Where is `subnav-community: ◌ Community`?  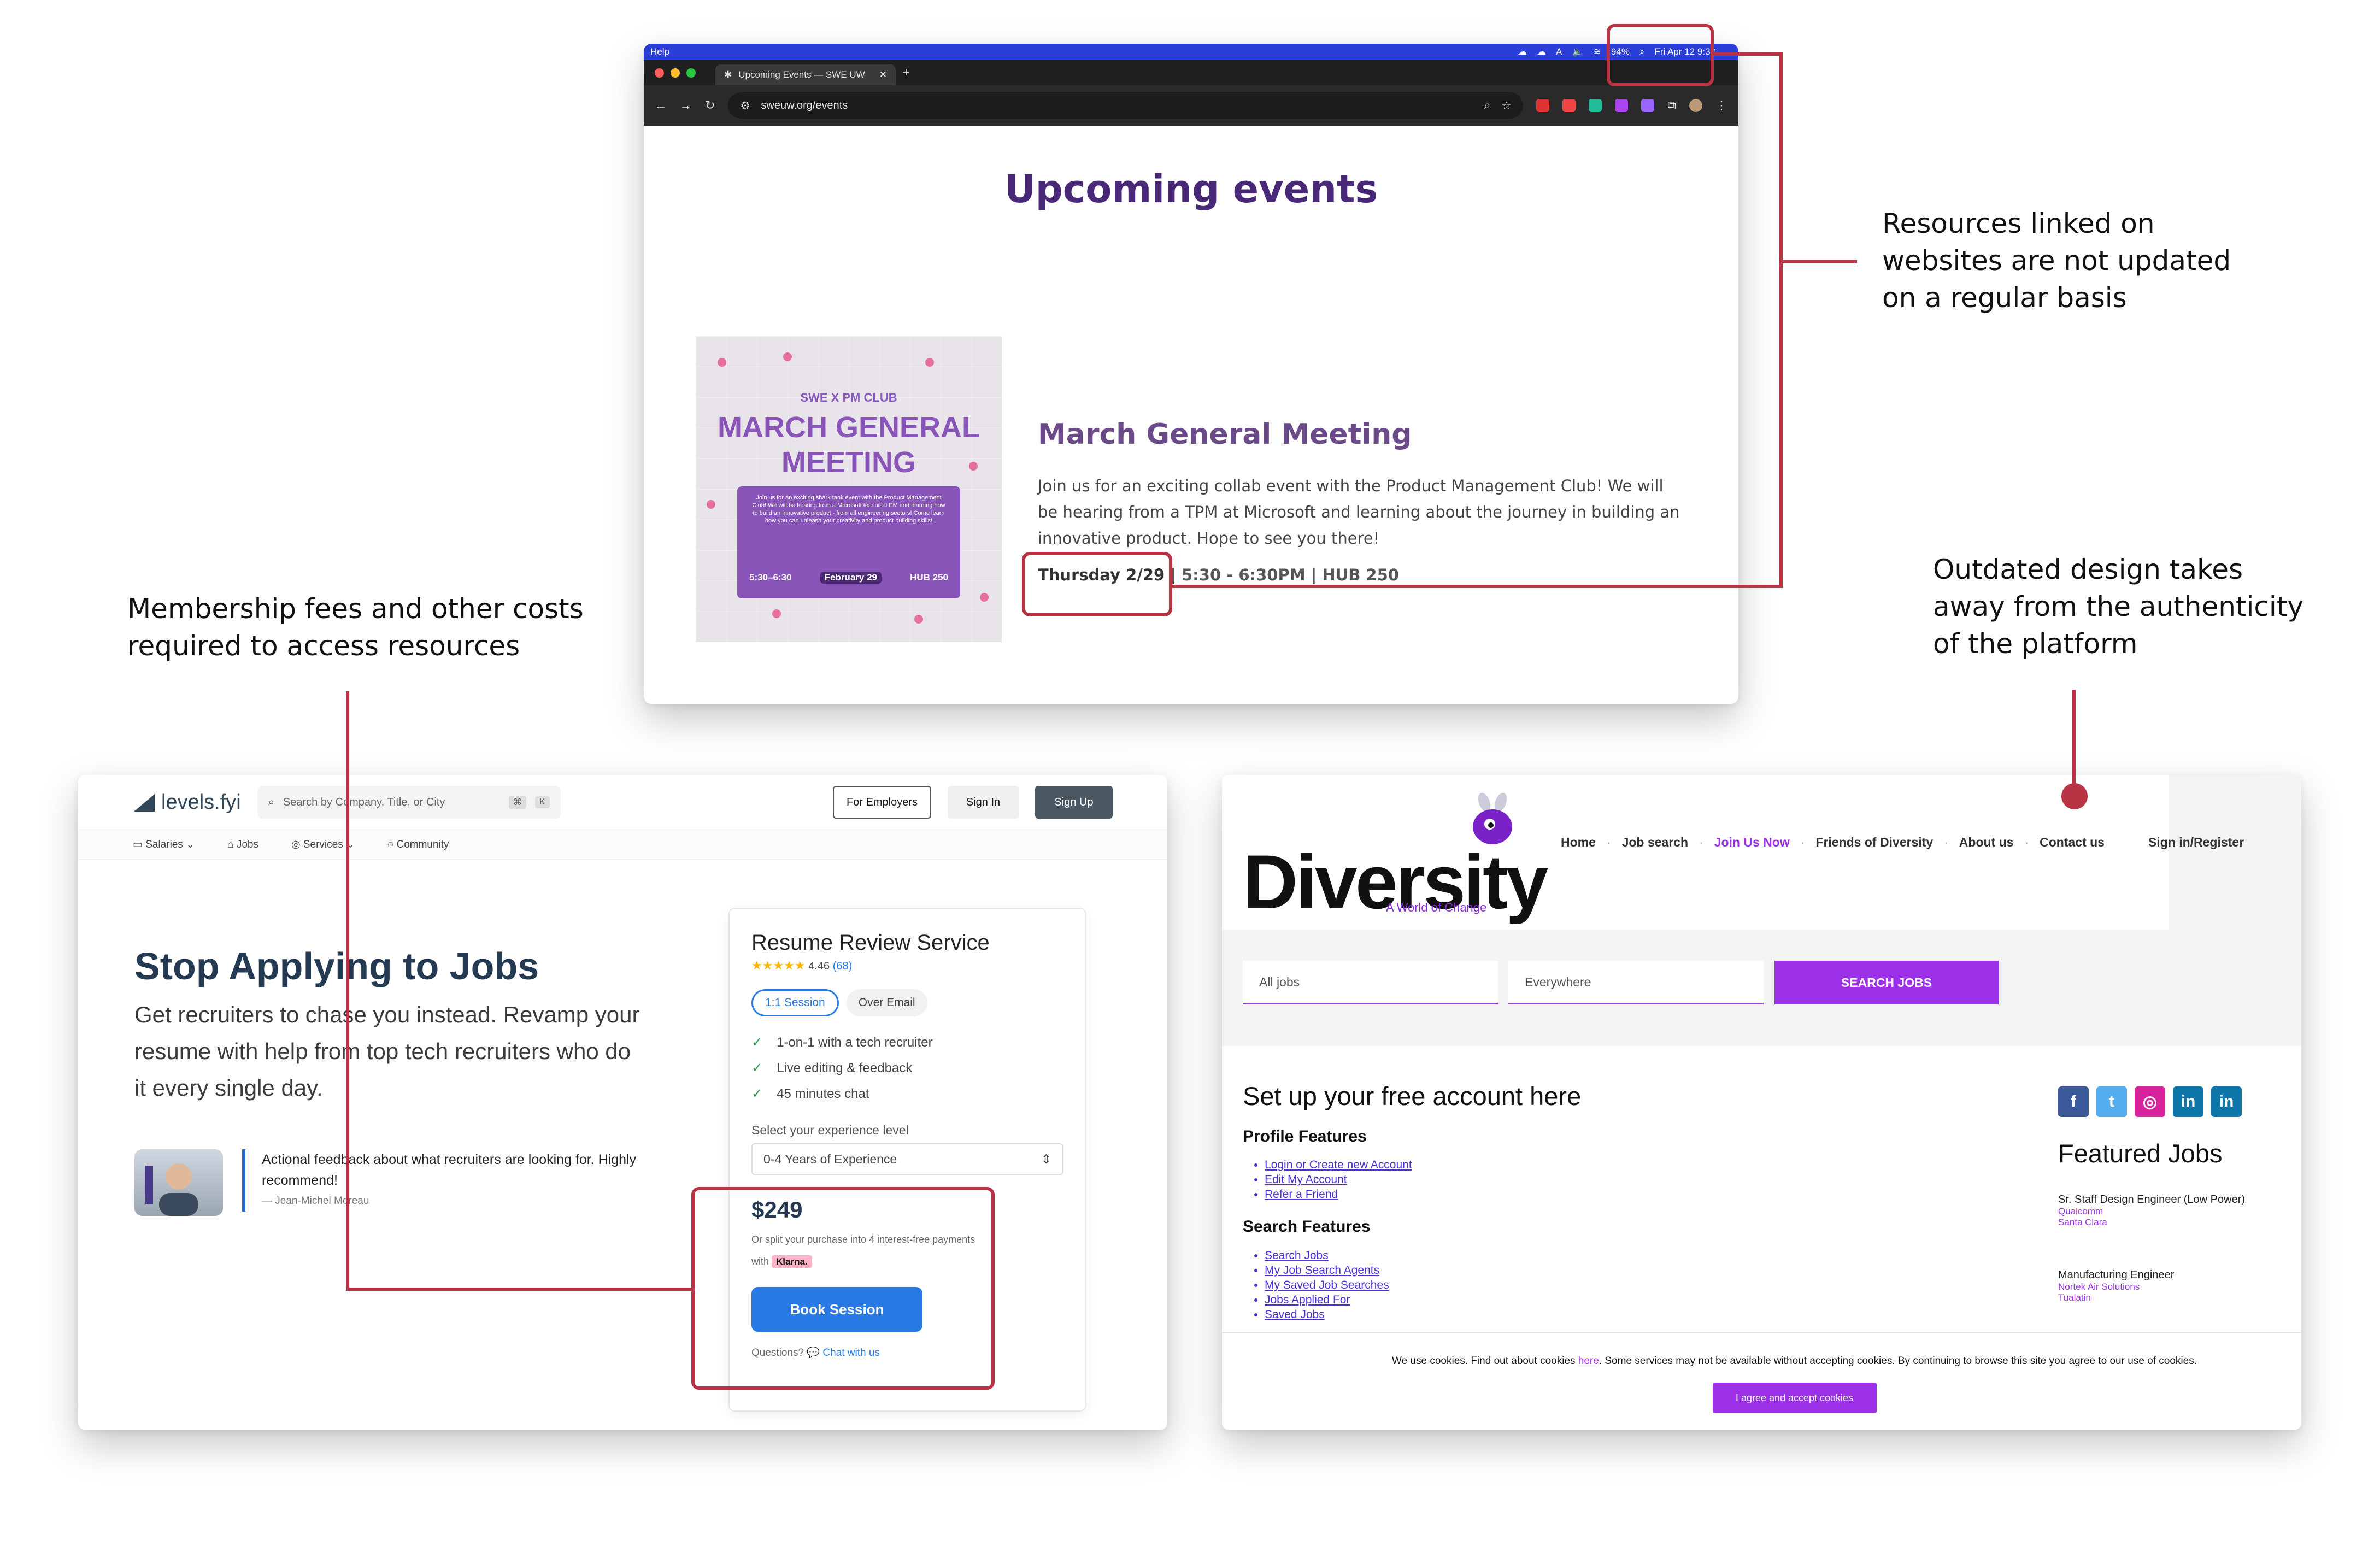
subnav-community: ◌ Community is located at coordinates (418, 845).